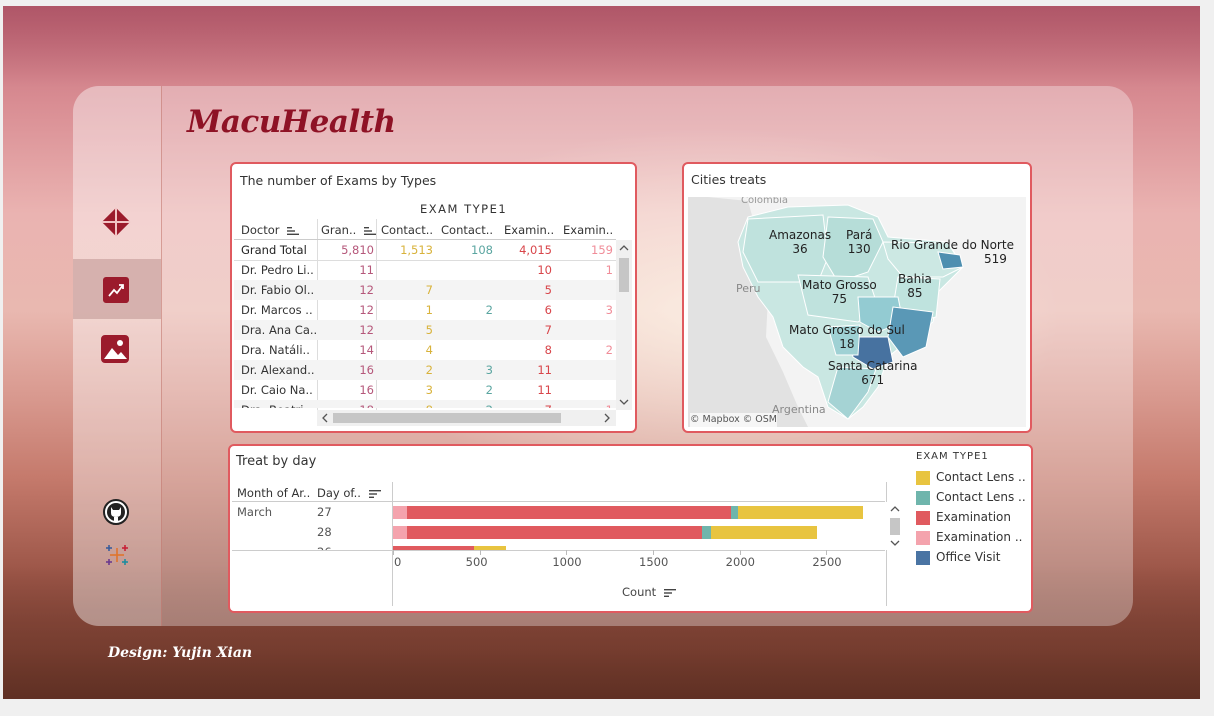 This screenshot has width=1214, height=716. Describe the element at coordinates (467, 230) in the screenshot. I see `col-contact-lens-2: Contact..` at that location.